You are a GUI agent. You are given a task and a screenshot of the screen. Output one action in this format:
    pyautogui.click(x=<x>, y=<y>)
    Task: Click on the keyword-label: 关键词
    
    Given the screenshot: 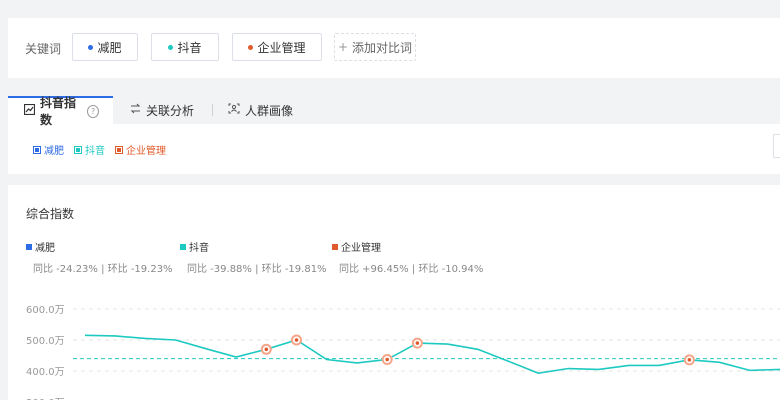 What is the action you would take?
    pyautogui.click(x=43, y=49)
    